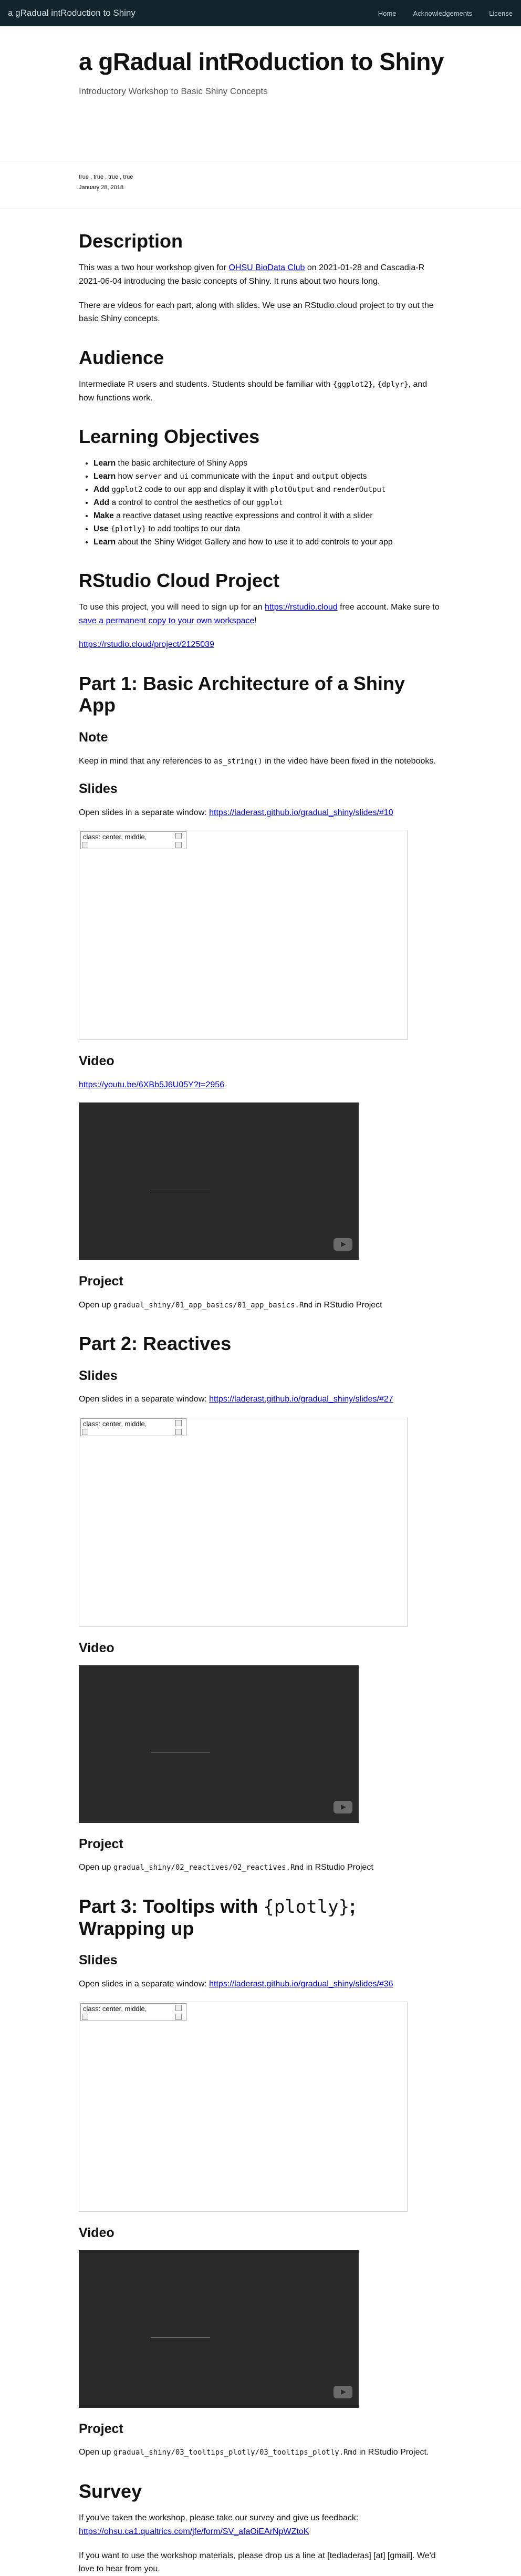  Describe the element at coordinates (283, 476) in the screenshot. I see `objective-code: input` at that location.